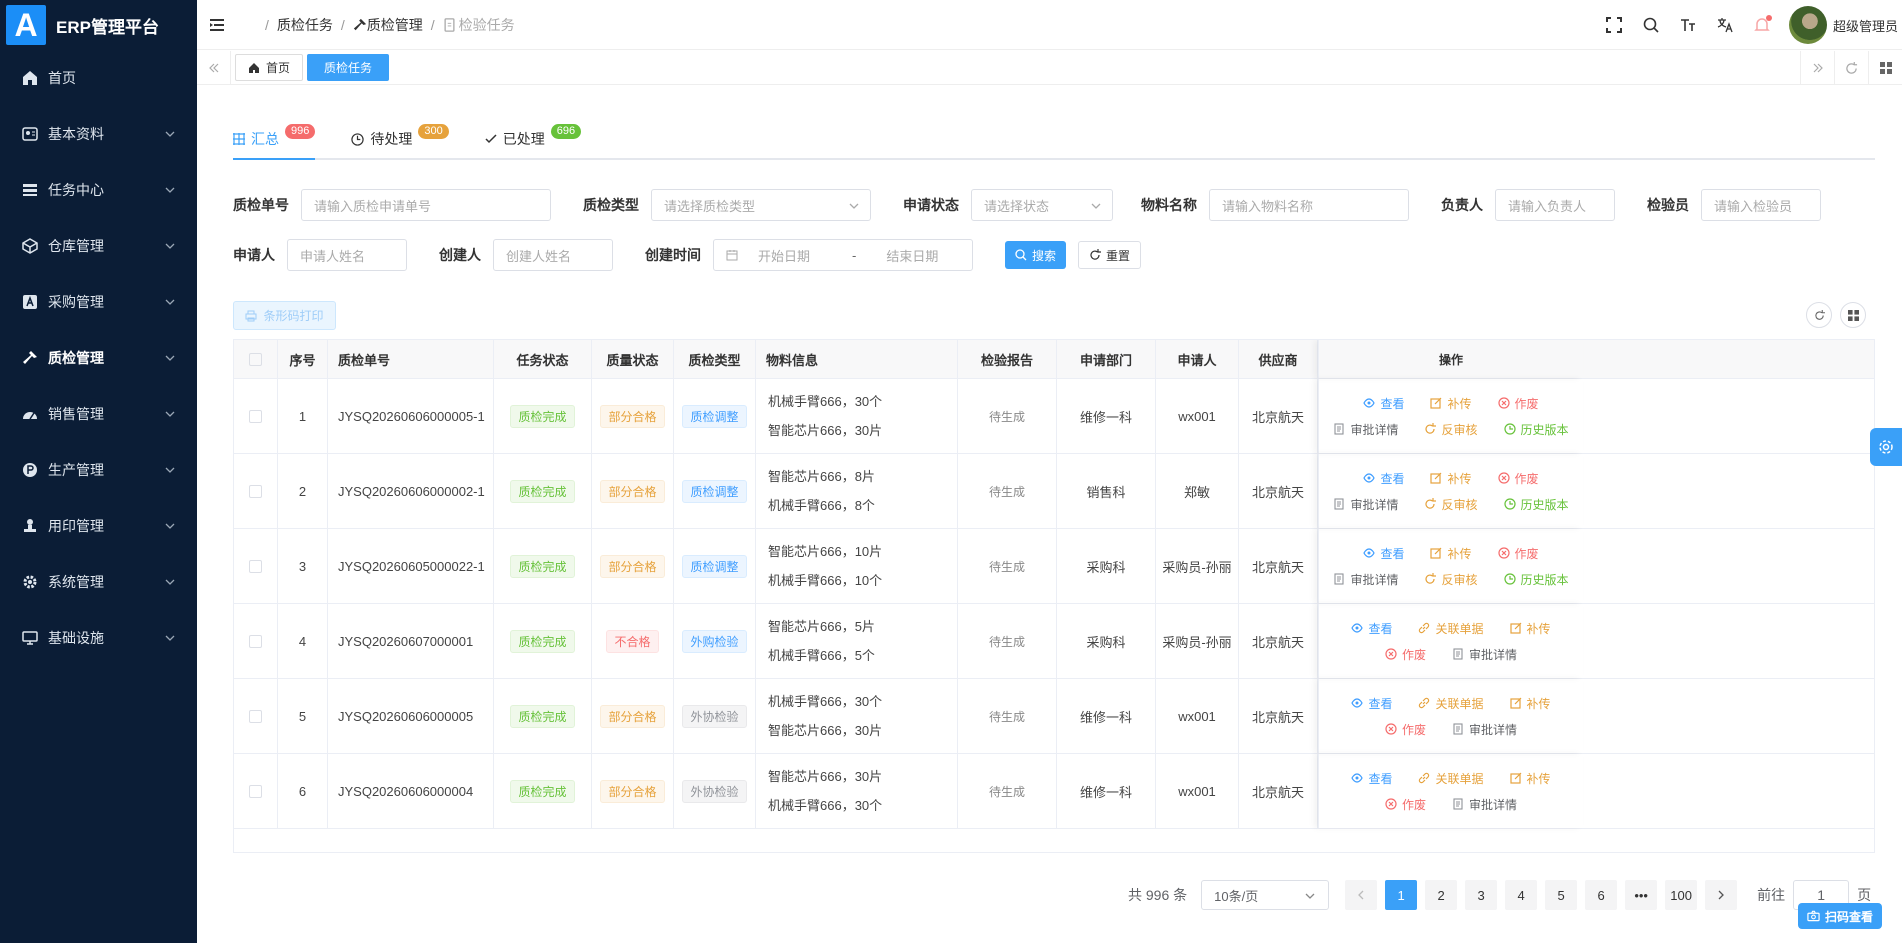 The image size is (1902, 943). What do you see at coordinates (98, 582) in the screenshot?
I see `sidebar-item: 系统管理` at bounding box center [98, 582].